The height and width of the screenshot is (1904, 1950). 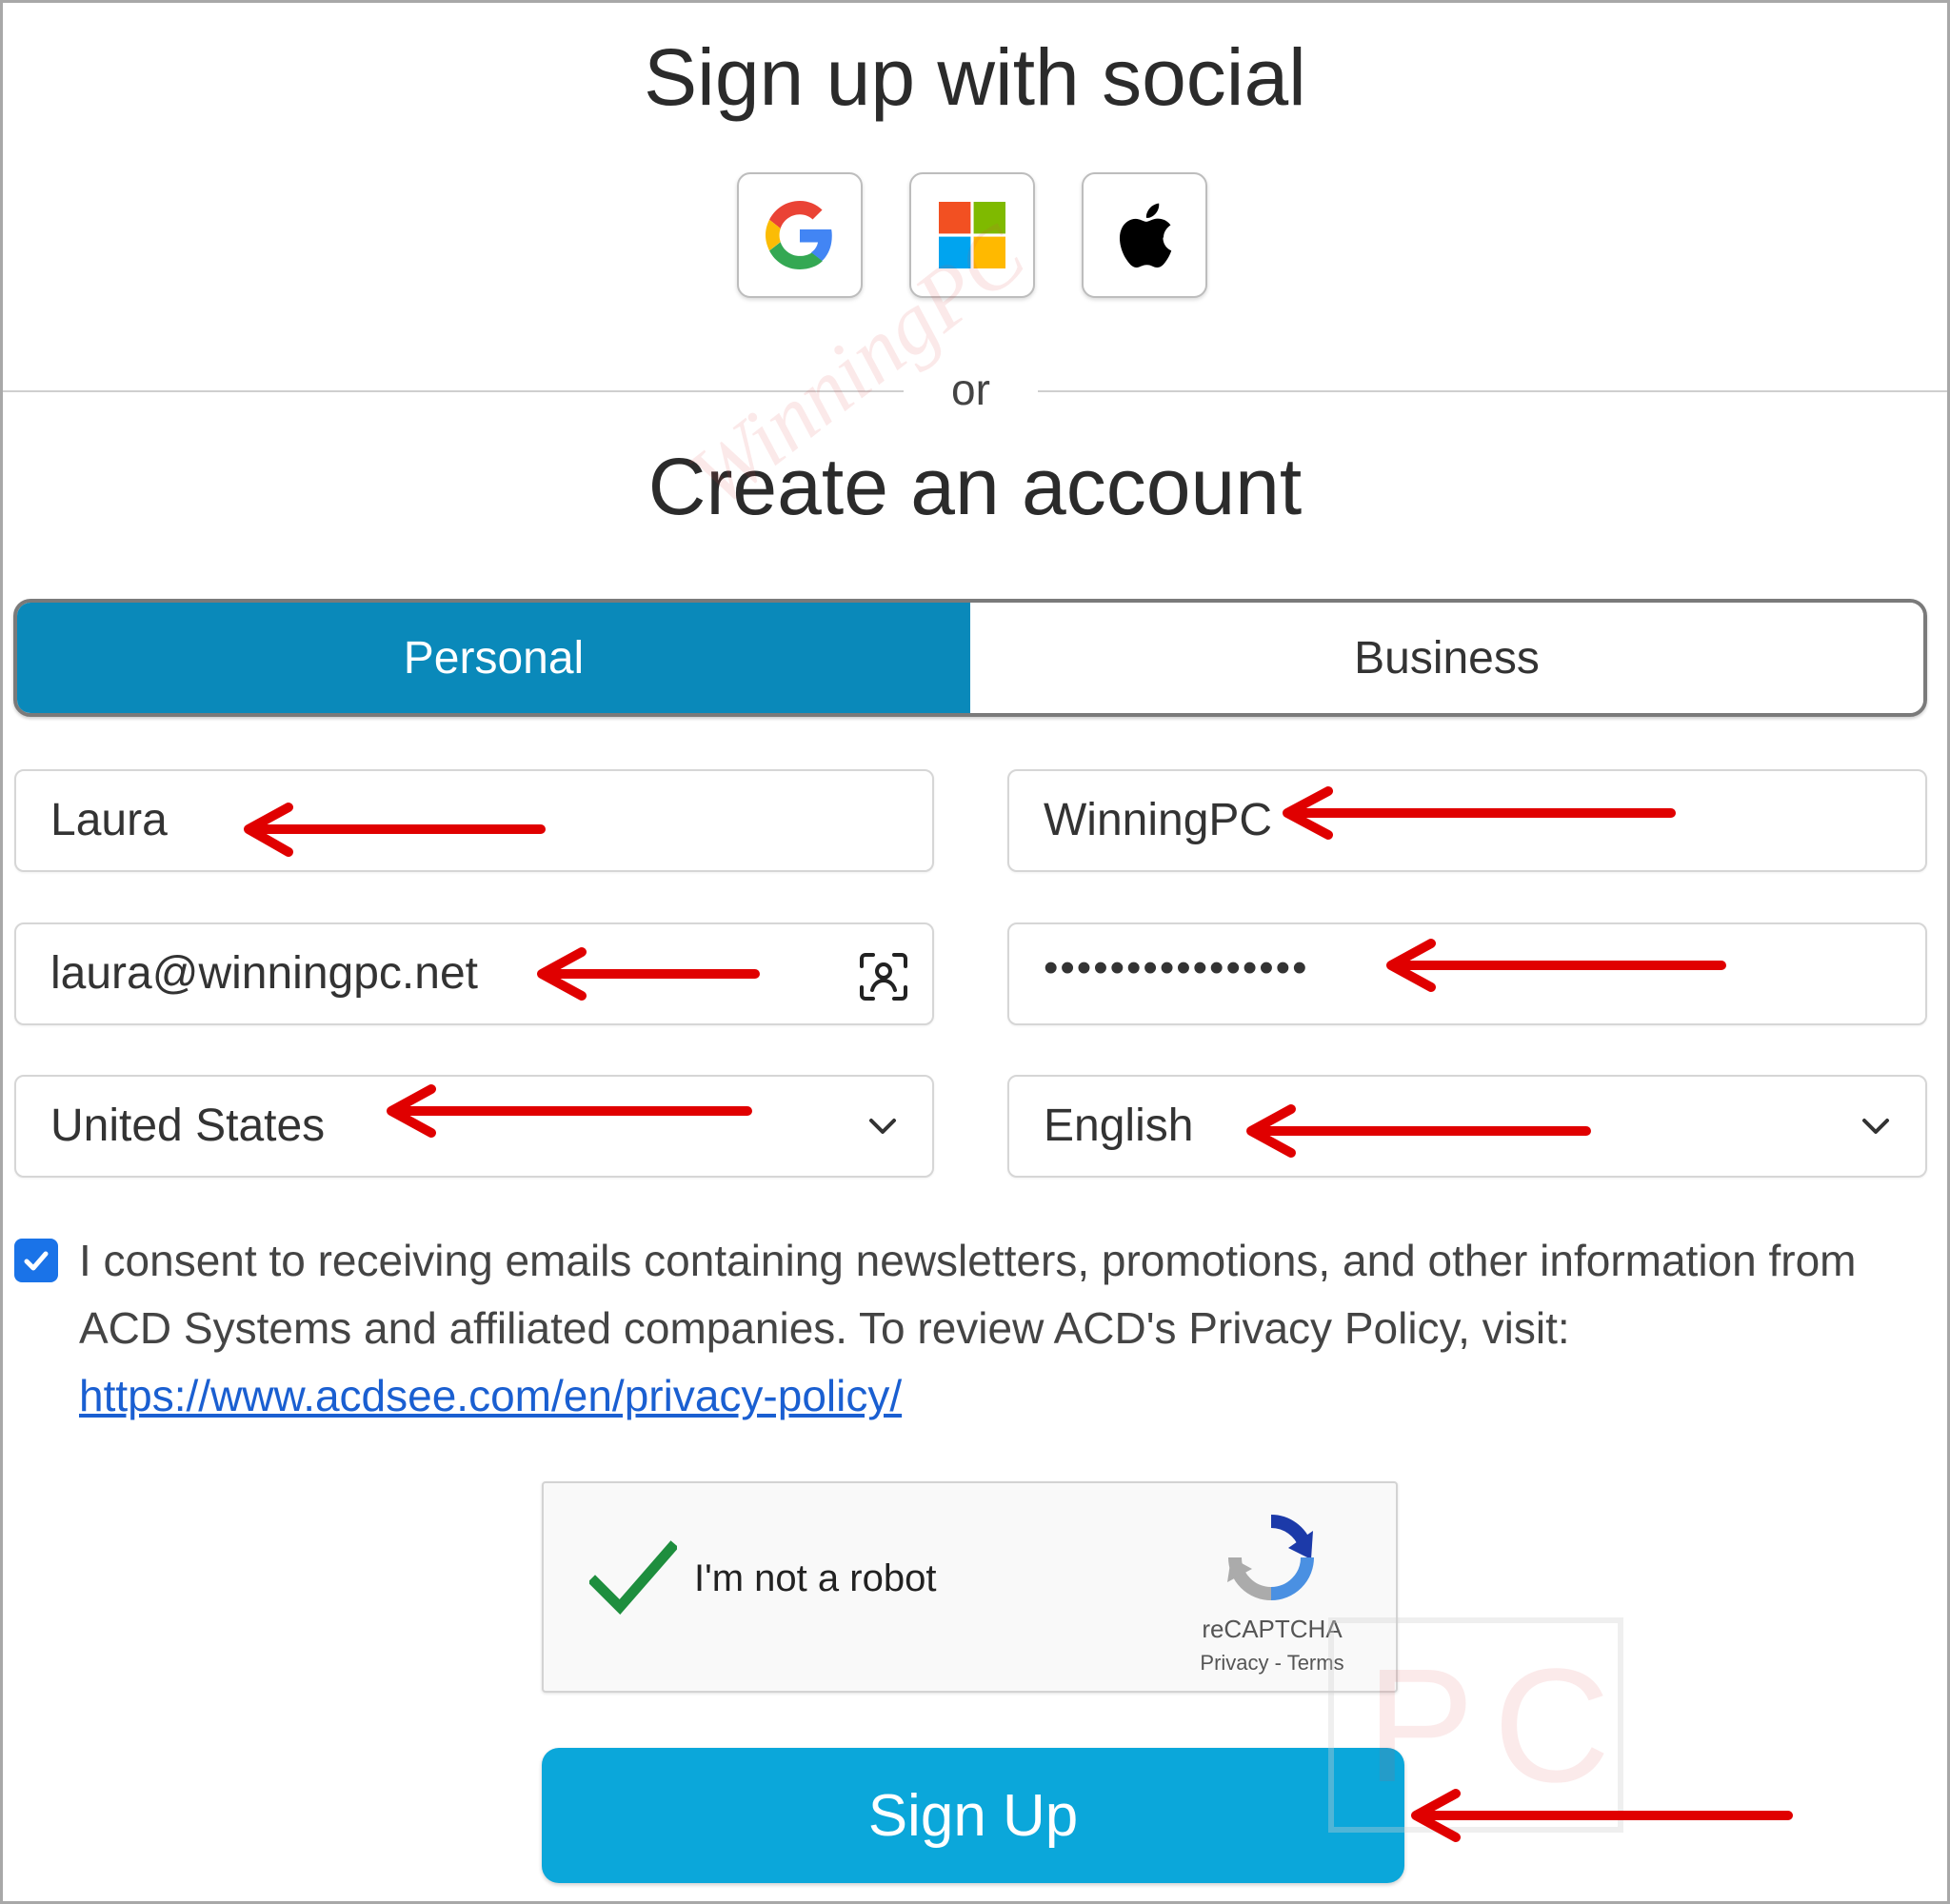 What do you see at coordinates (1119, 1126) in the screenshot?
I see `language-value: English` at bounding box center [1119, 1126].